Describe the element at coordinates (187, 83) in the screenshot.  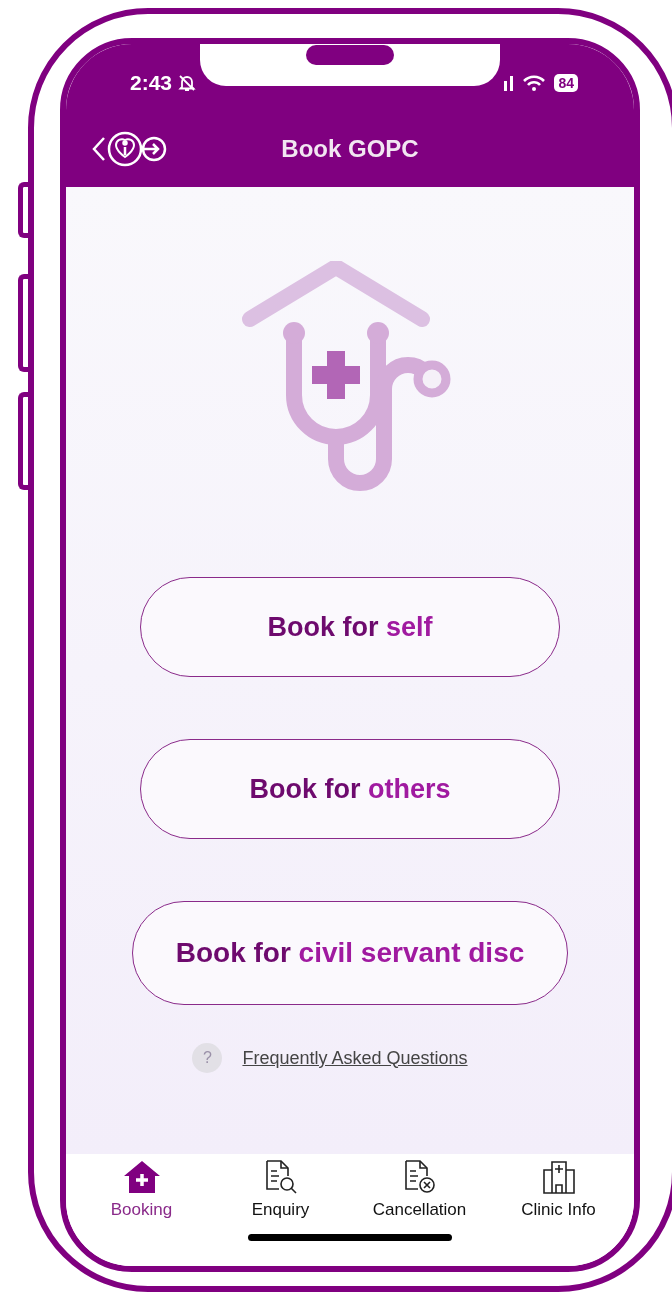
I see `muted-bell-icon` at that location.